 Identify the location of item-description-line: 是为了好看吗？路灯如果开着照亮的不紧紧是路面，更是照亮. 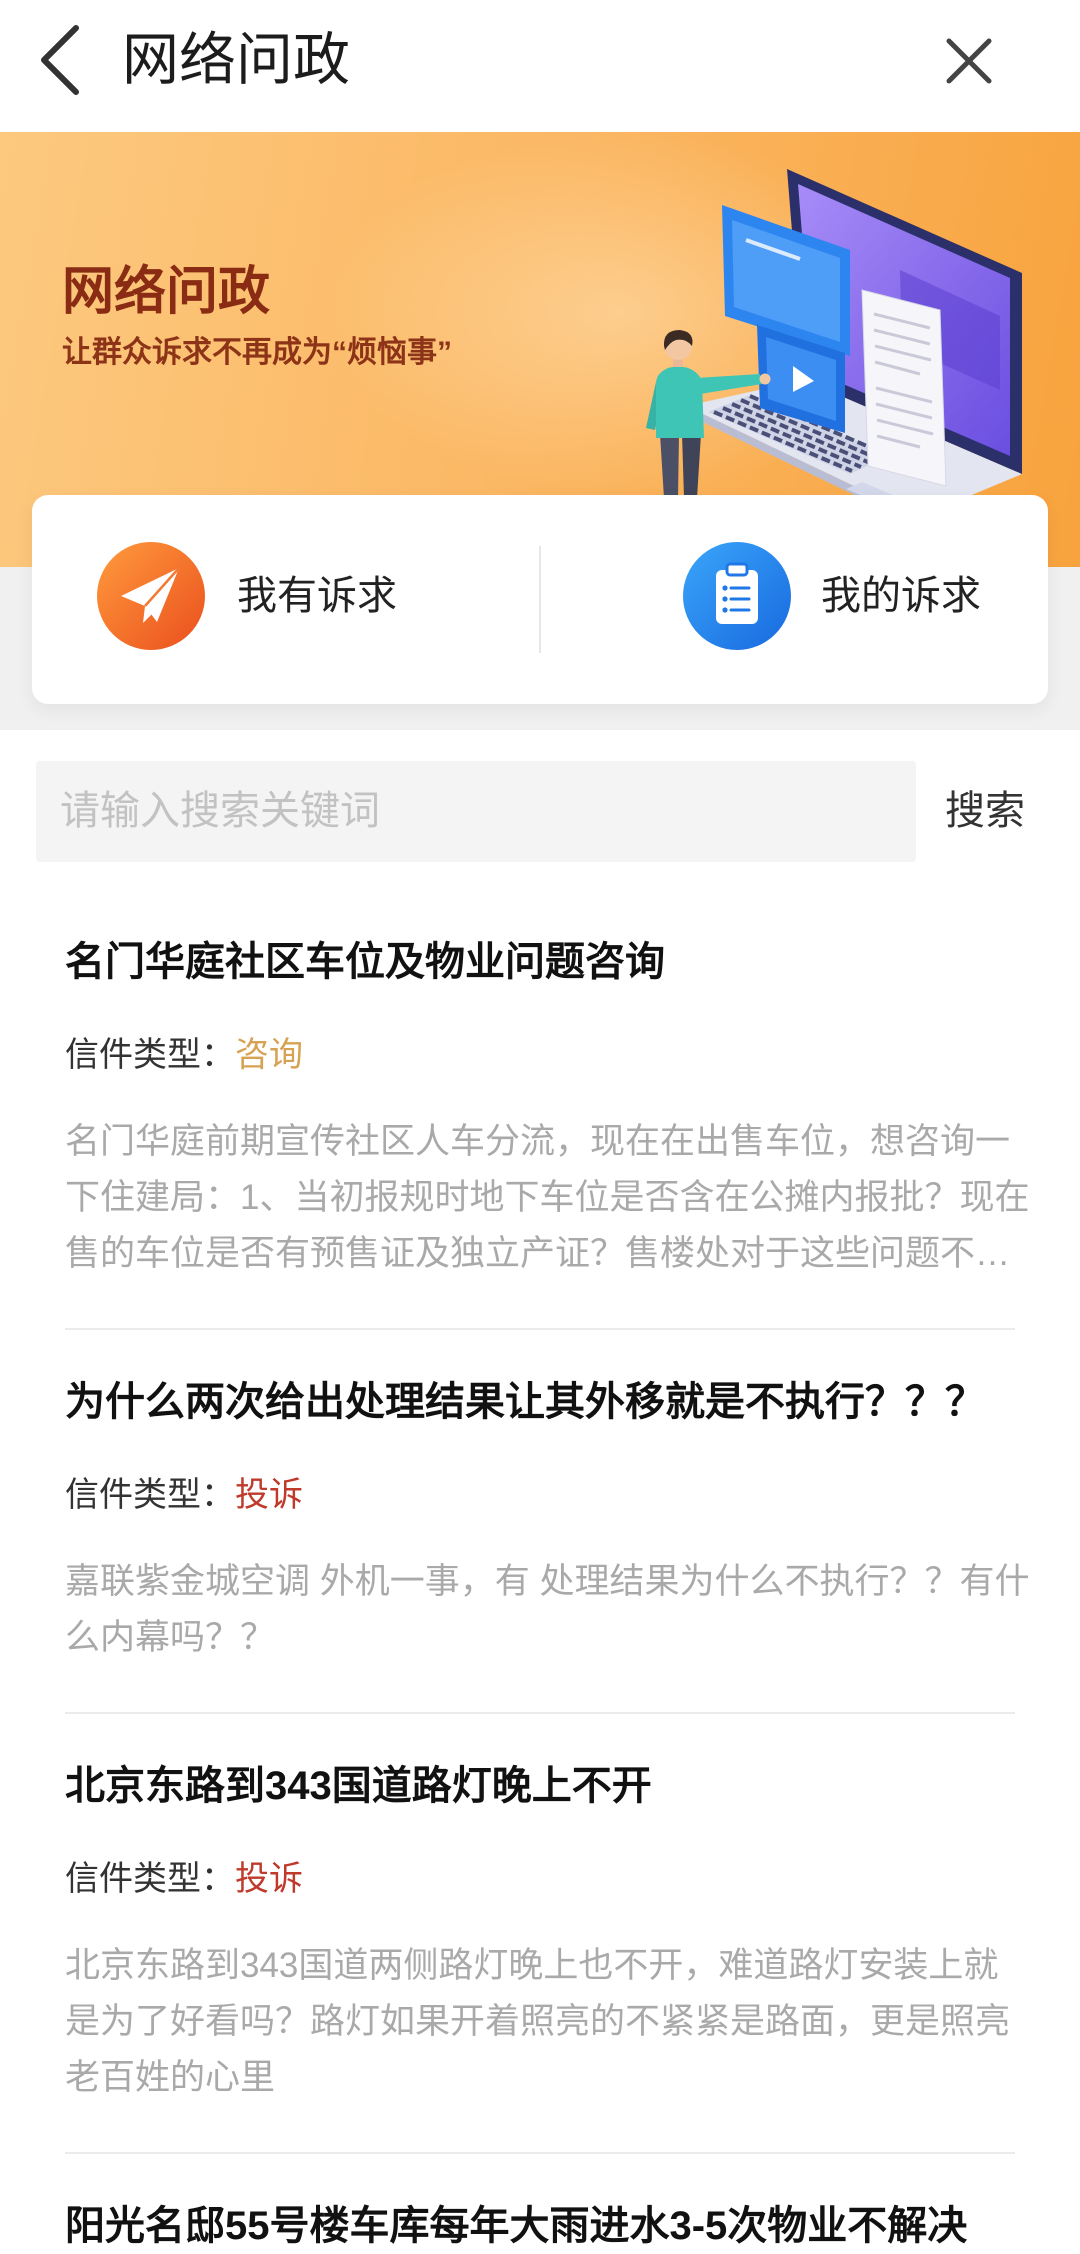
(538, 2021).